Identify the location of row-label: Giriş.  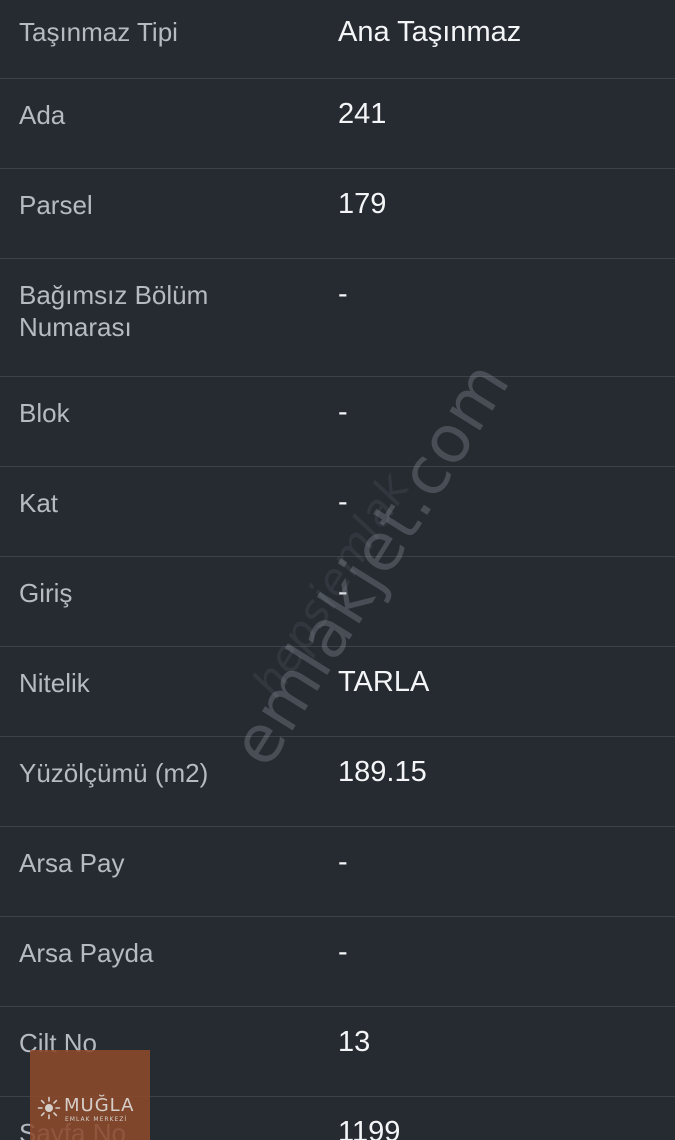
(46, 593).